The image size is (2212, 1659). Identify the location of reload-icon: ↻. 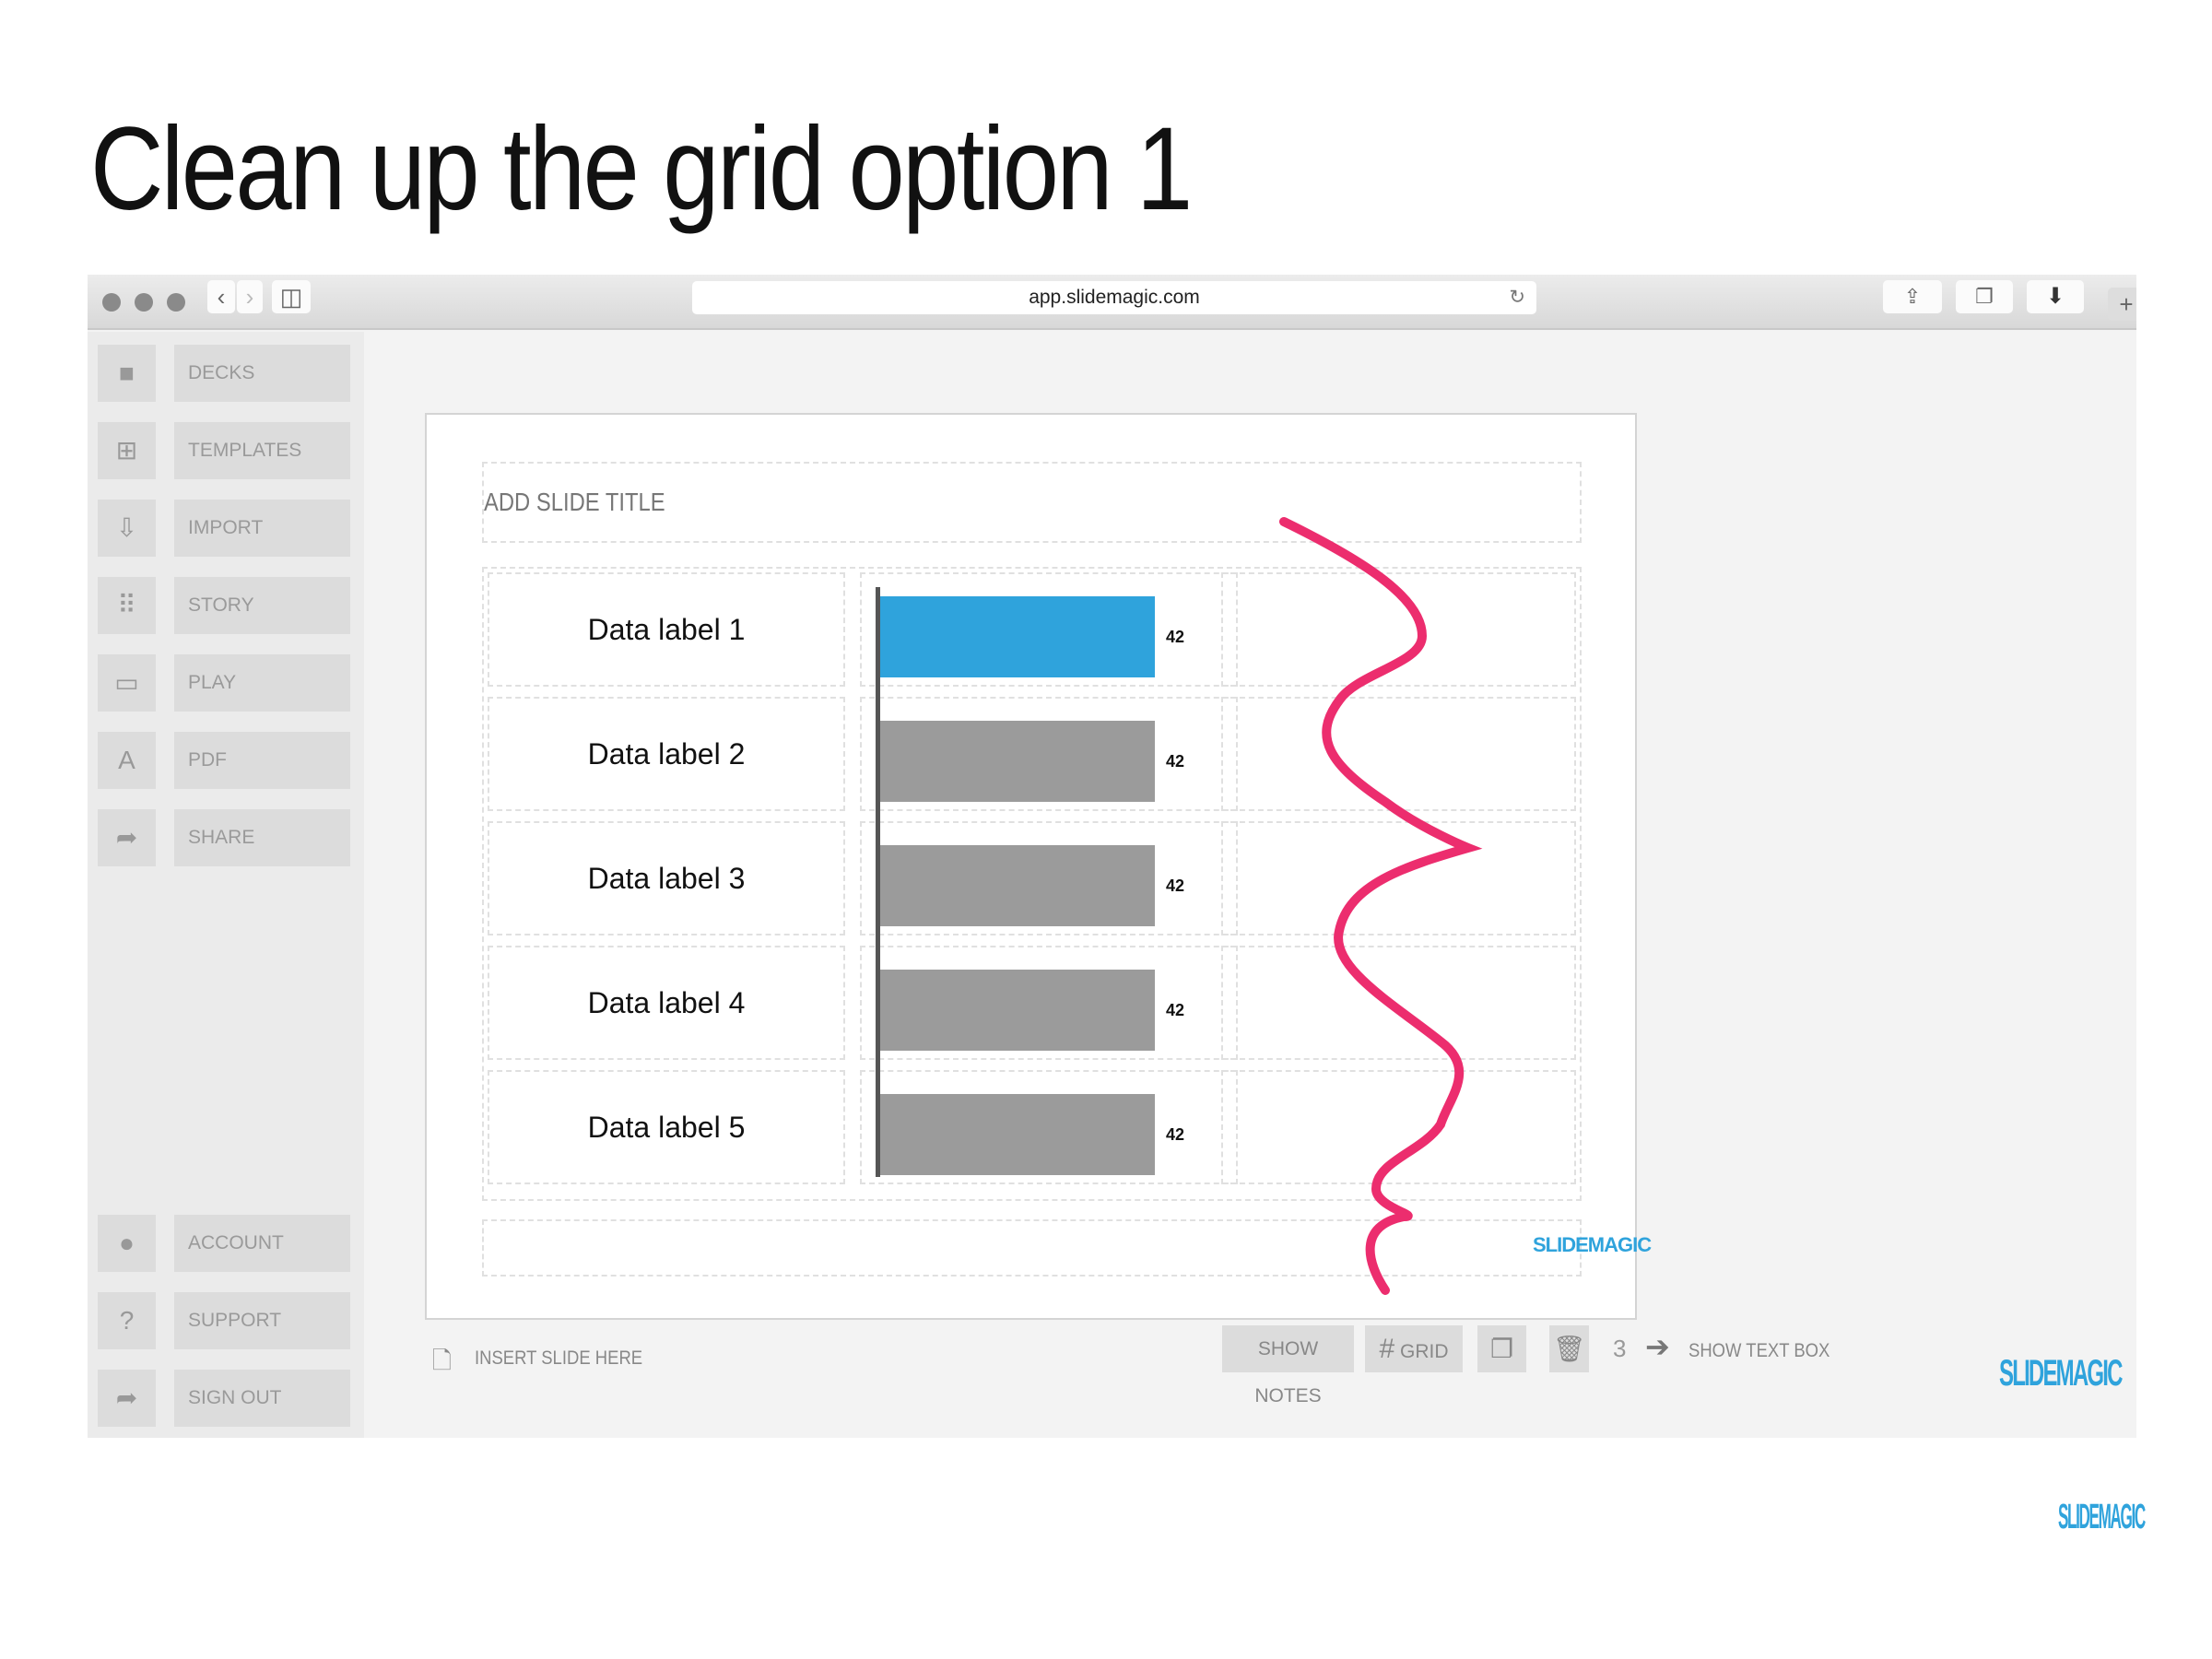
(1517, 297).